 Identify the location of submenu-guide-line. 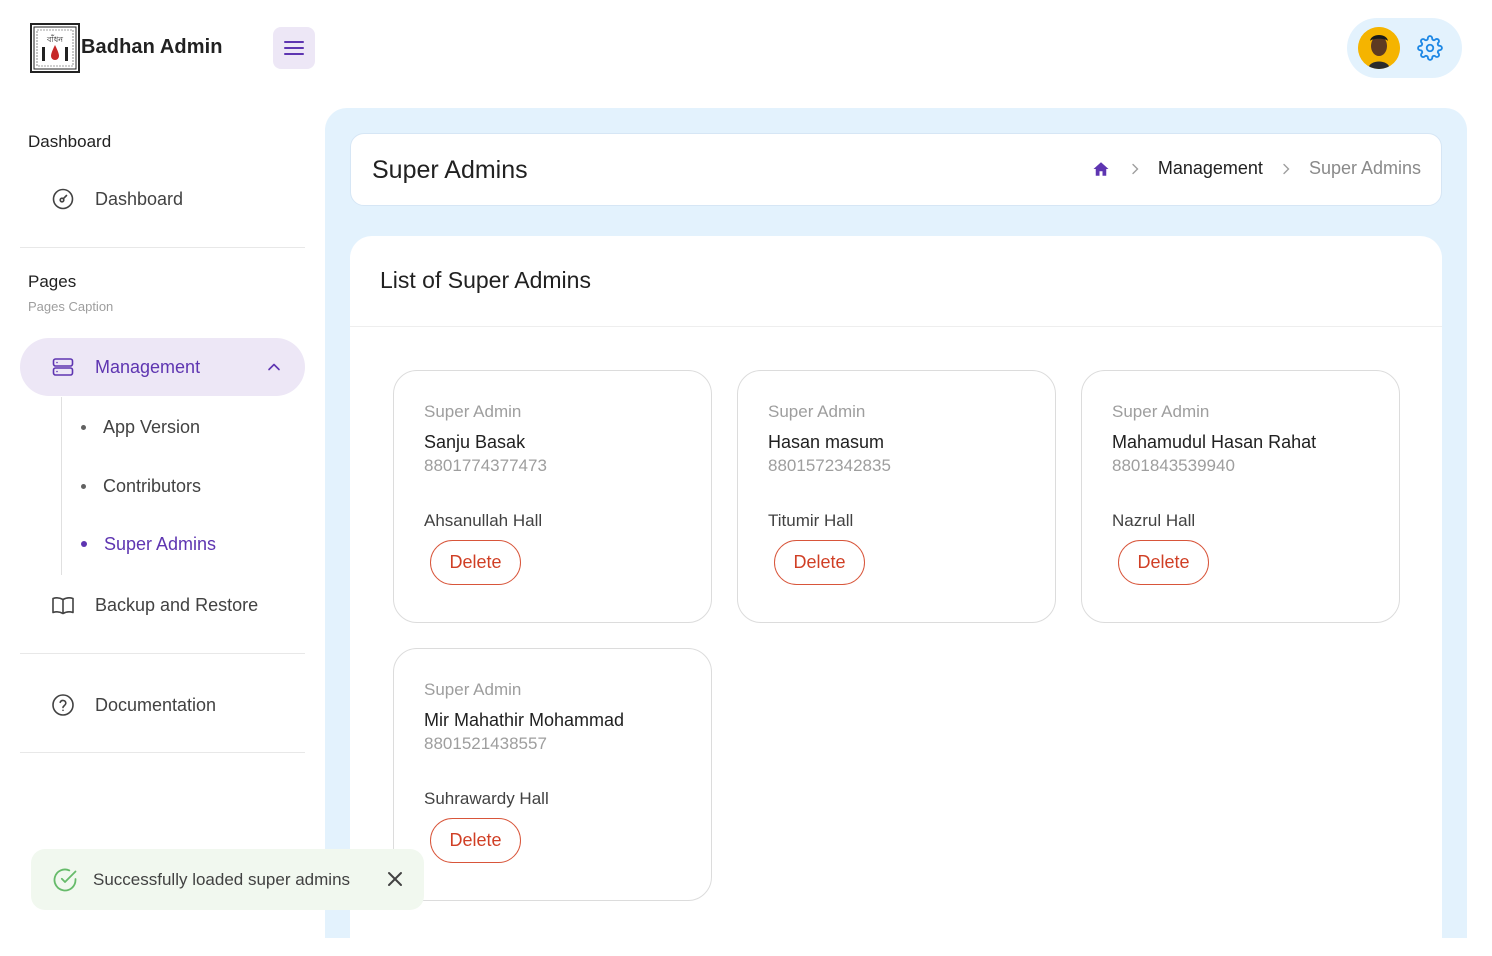
(61, 486).